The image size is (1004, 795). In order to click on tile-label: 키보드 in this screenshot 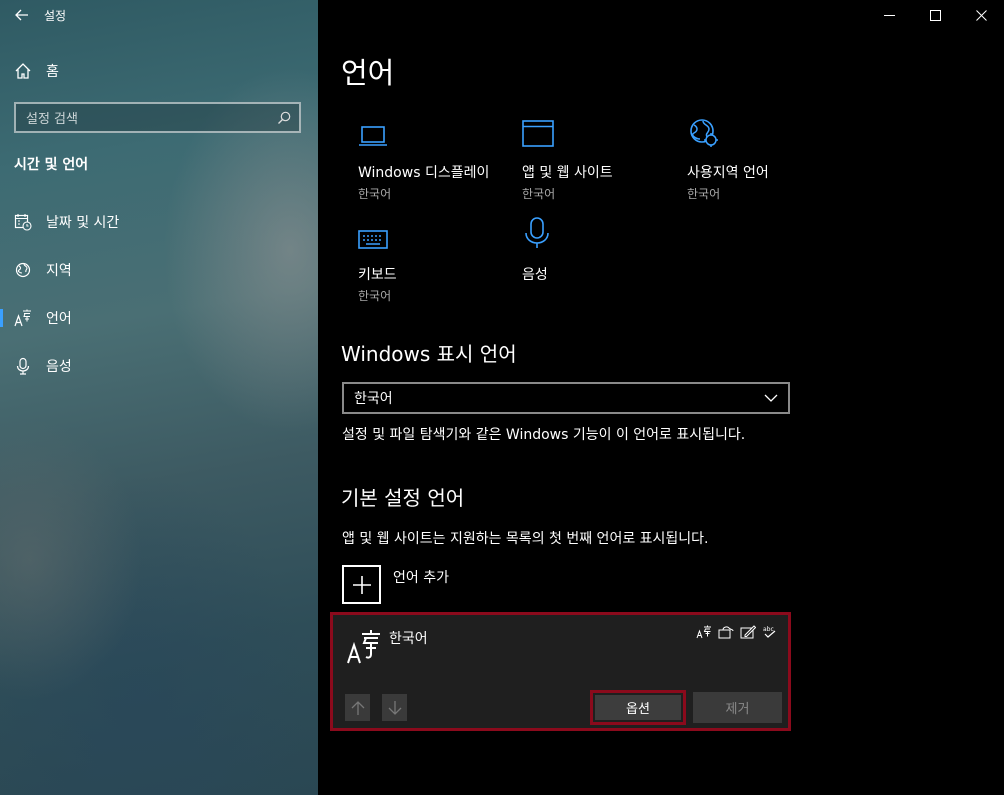, I will do `click(377, 275)`.